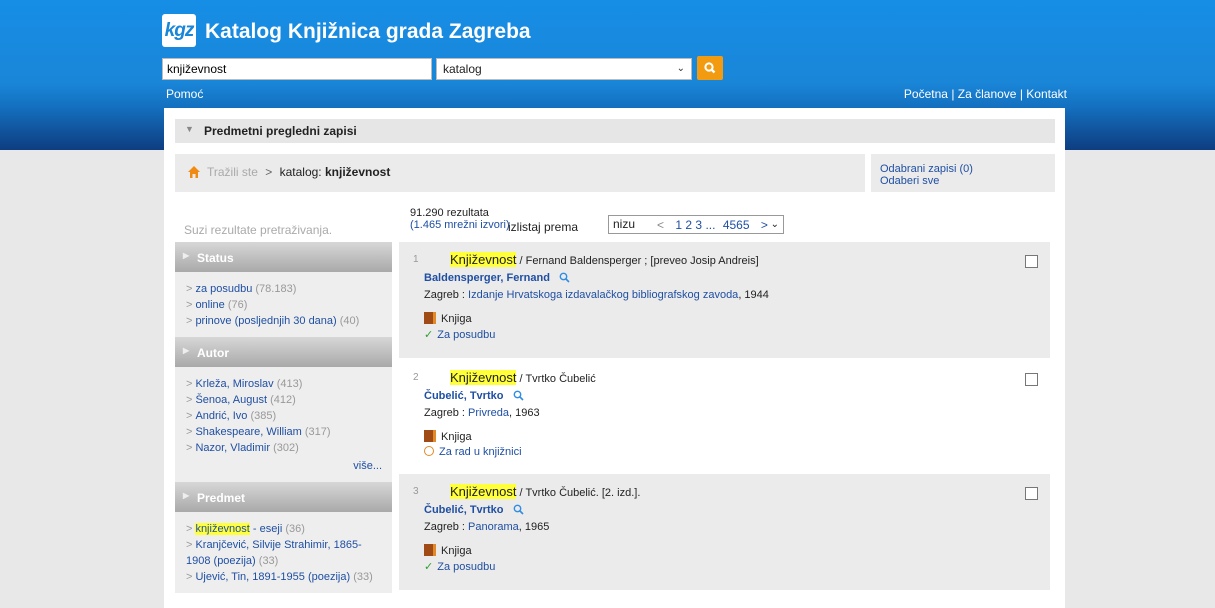 This screenshot has height=608, width=1215. I want to click on result-title: Književnost / Tvrtko Čubelić, so click(523, 377).